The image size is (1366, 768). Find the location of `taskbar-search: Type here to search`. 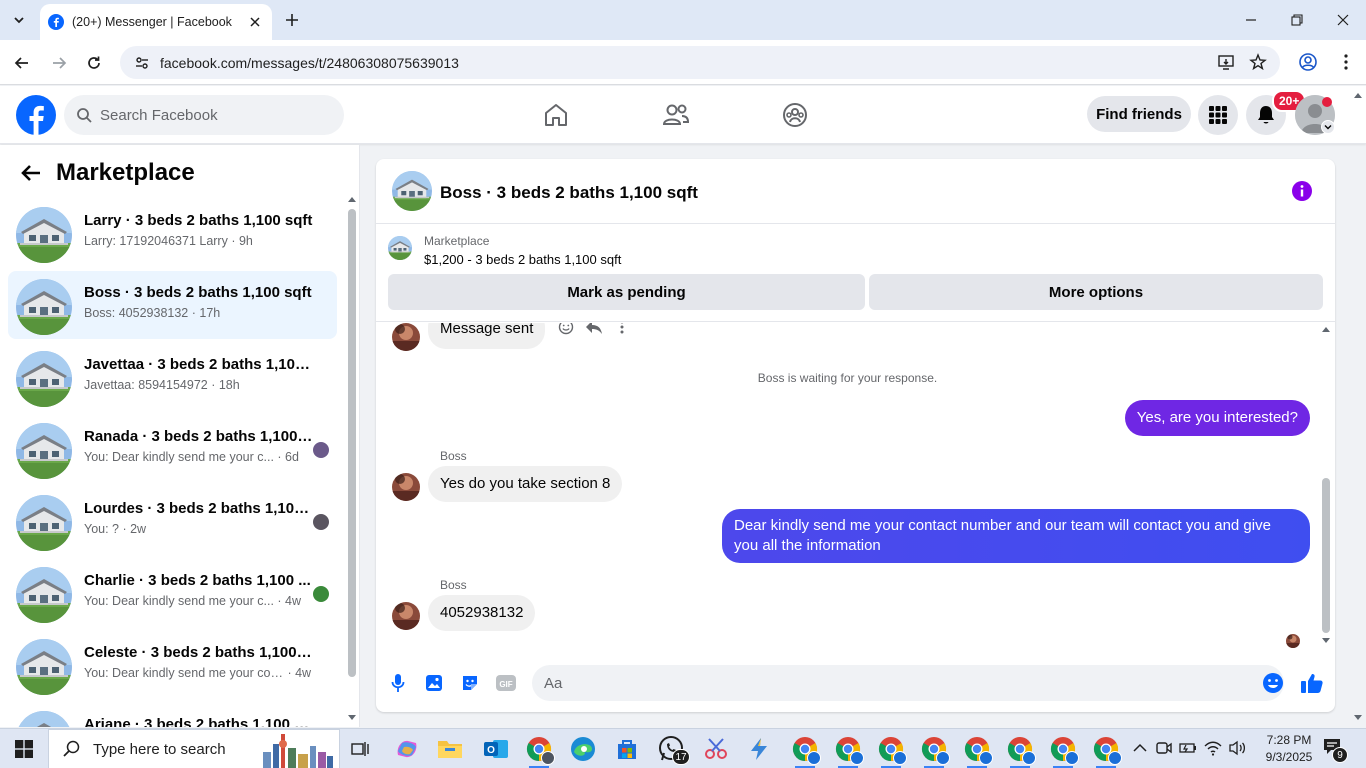

taskbar-search: Type here to search is located at coordinates (194, 748).